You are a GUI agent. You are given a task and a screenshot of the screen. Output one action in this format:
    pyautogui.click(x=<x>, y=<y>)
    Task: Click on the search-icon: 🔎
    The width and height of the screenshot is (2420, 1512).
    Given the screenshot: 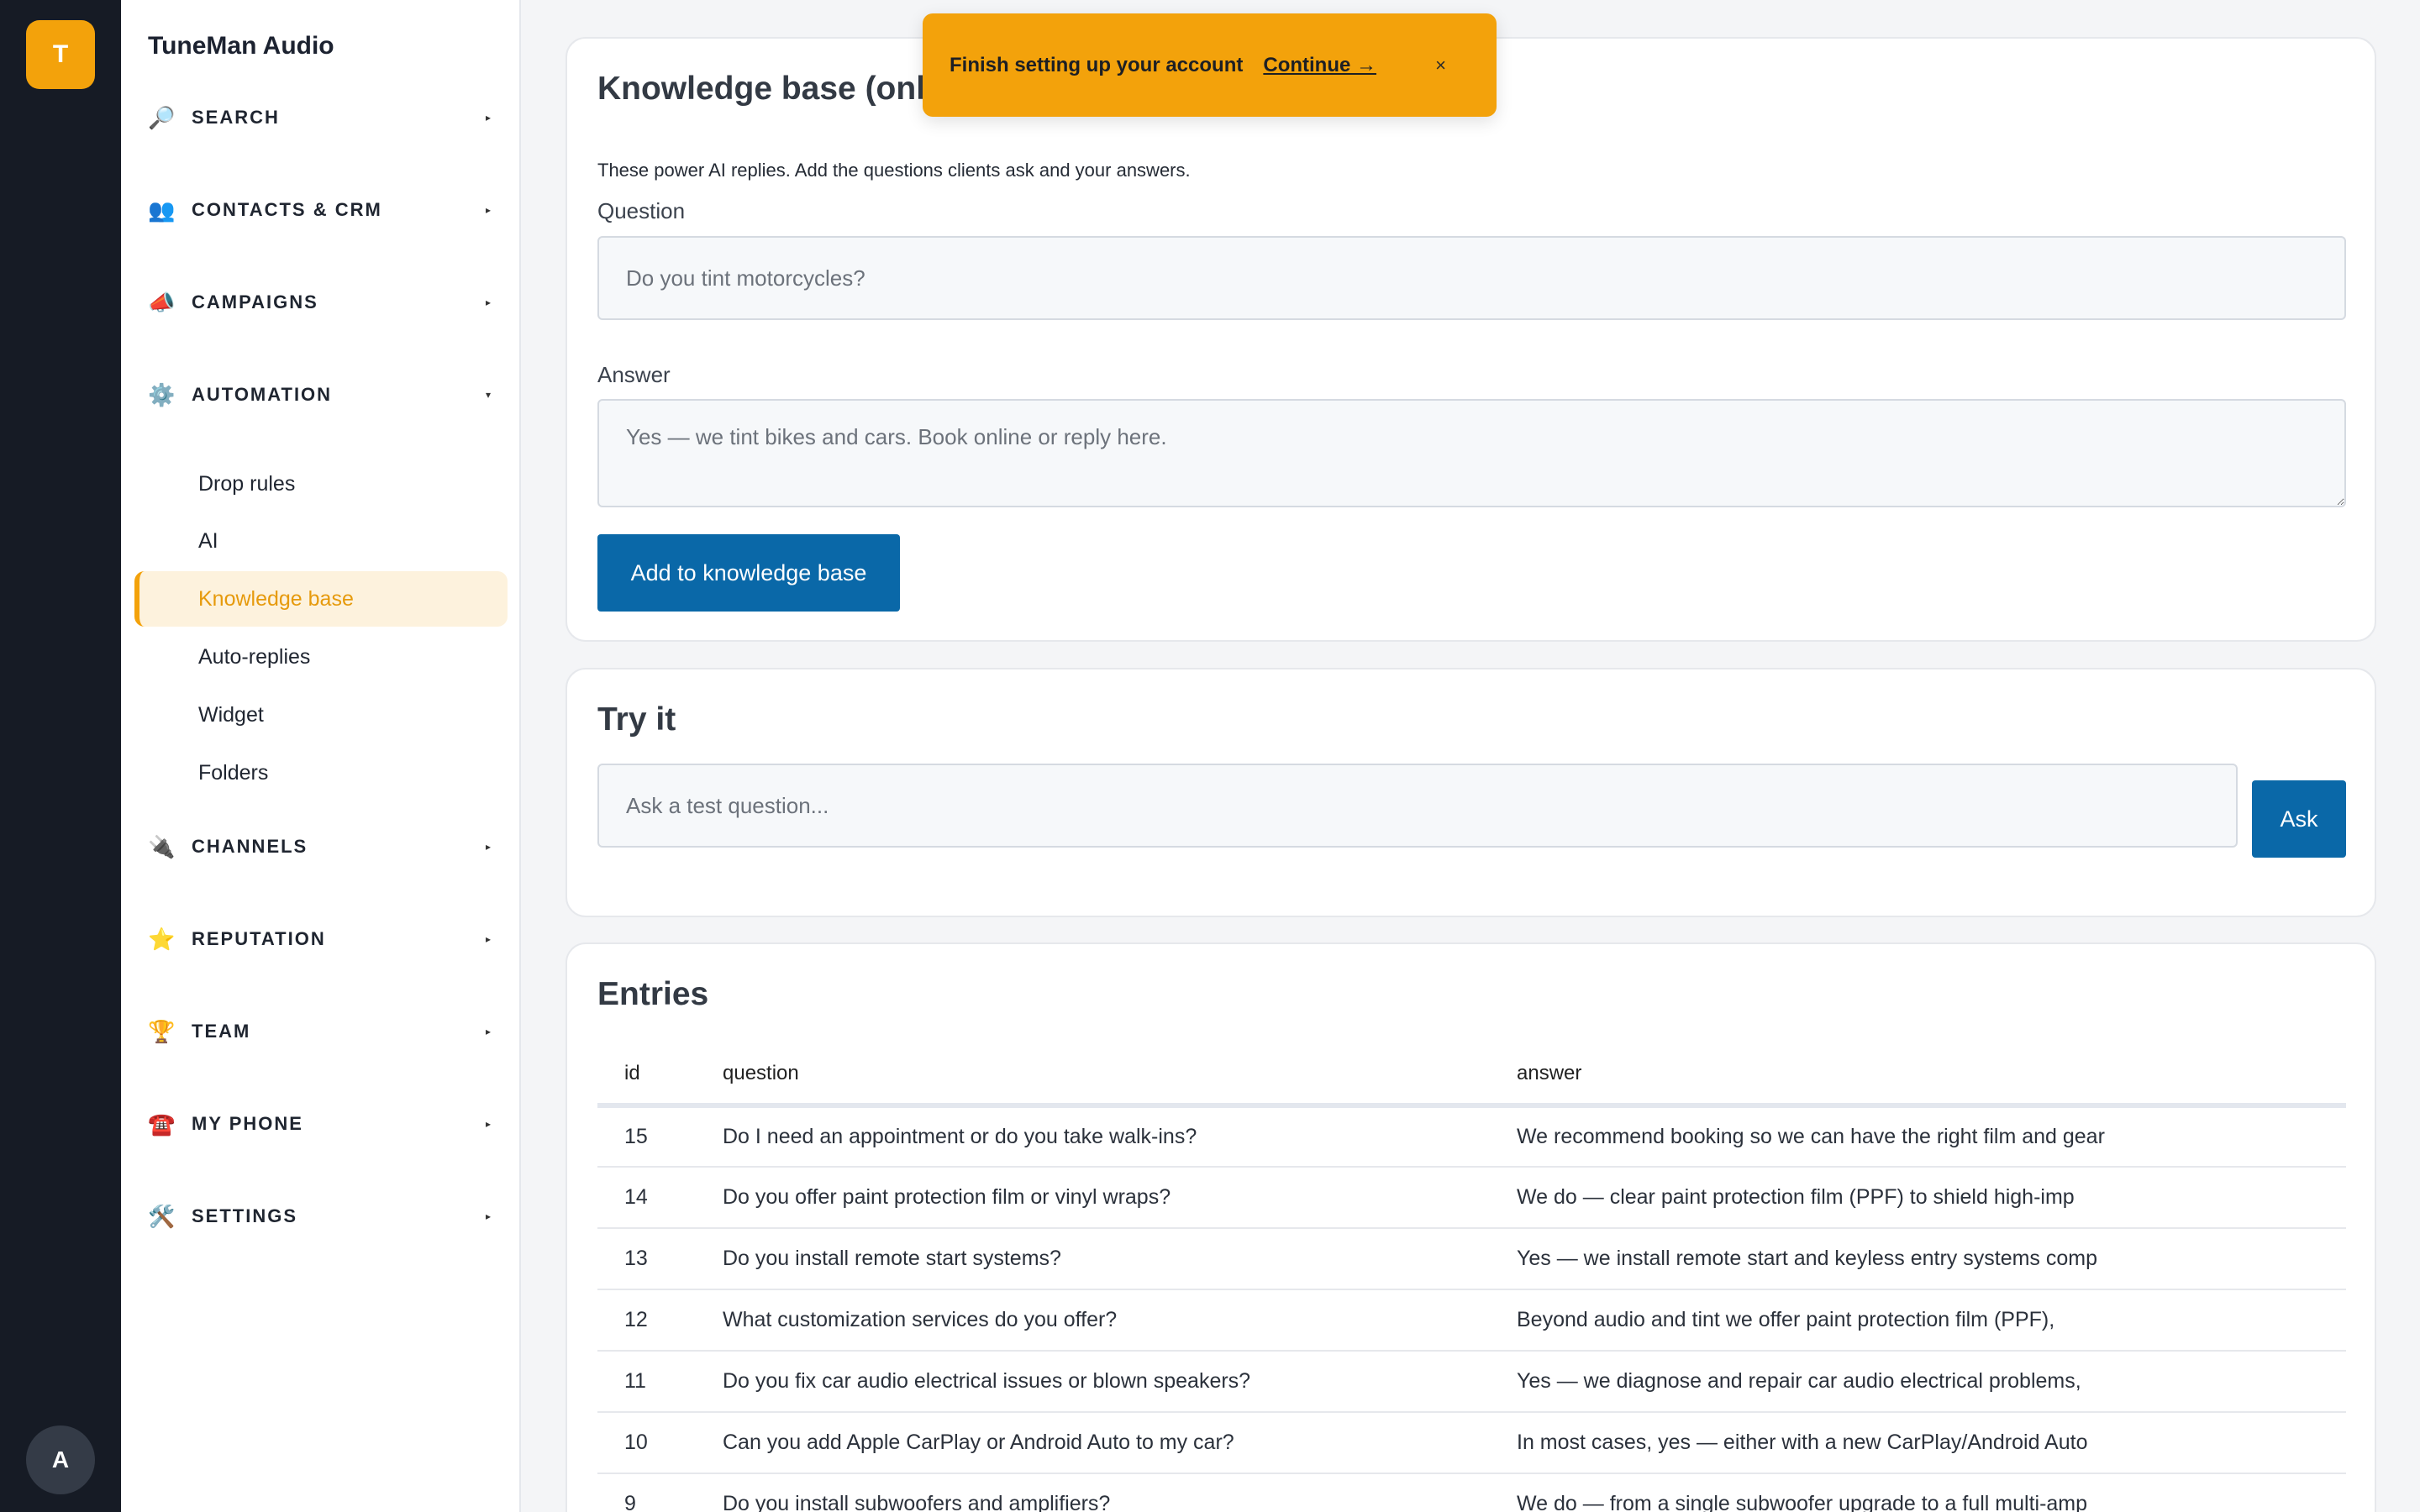 What is the action you would take?
    pyautogui.click(x=162, y=117)
    